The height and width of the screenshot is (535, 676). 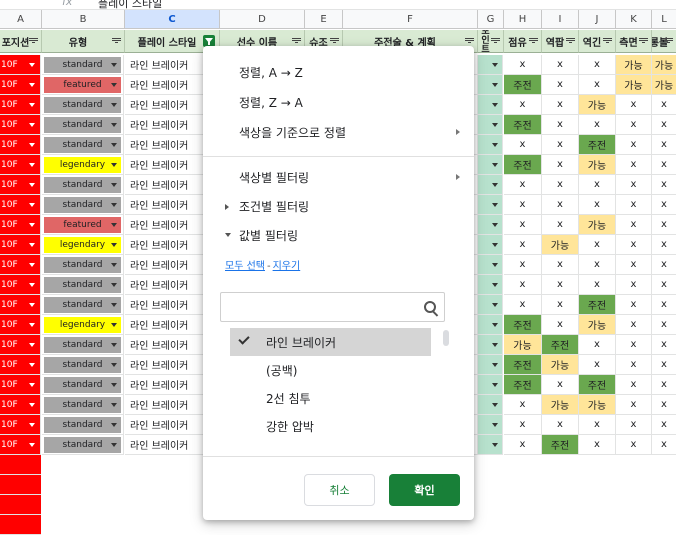 I want to click on value-option: 2선 침투, so click(x=330, y=398).